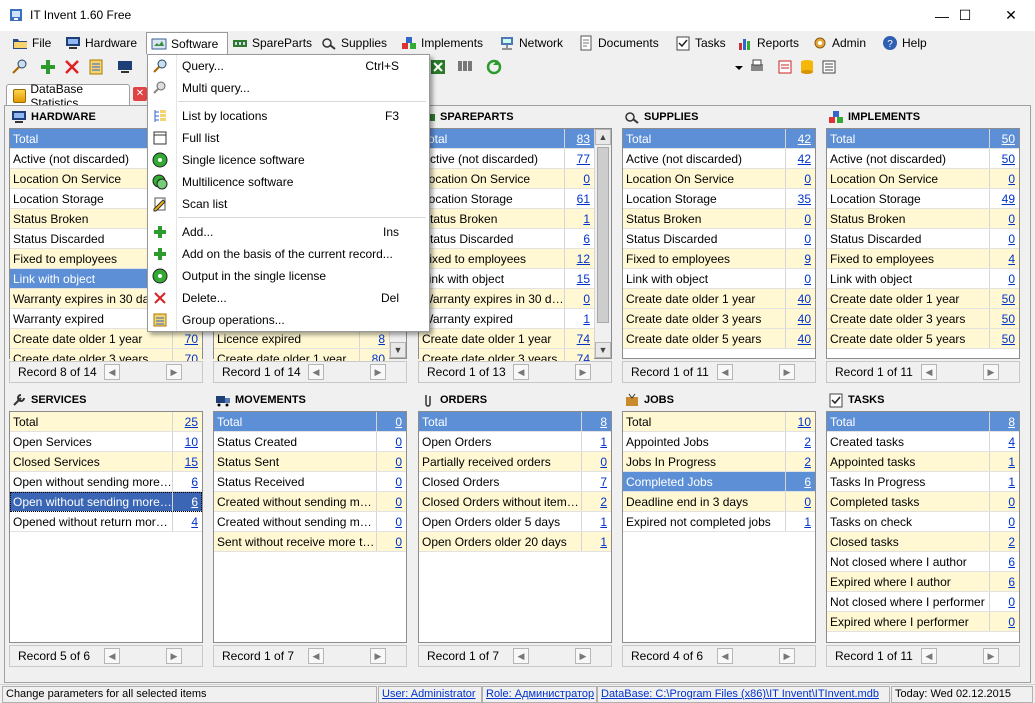 This screenshot has height=703, width=1035. I want to click on table-row: Completed Jobs 6, so click(719, 482).